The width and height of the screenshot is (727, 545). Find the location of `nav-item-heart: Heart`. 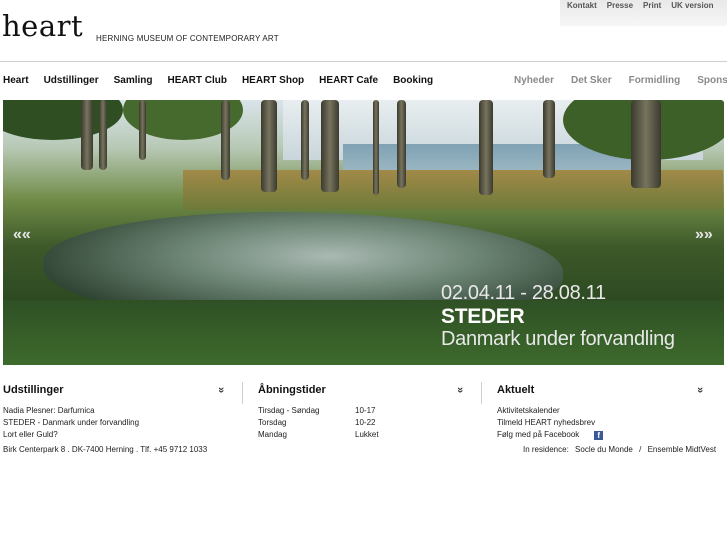

nav-item-heart: Heart is located at coordinates (16, 80).